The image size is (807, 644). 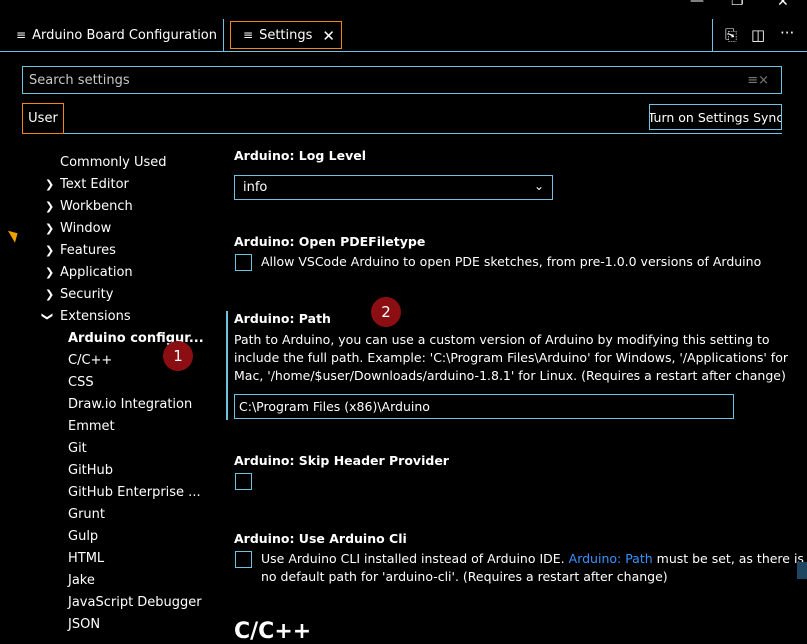 What do you see at coordinates (243, 481) in the screenshot?
I see `skip-header-checkbox` at bounding box center [243, 481].